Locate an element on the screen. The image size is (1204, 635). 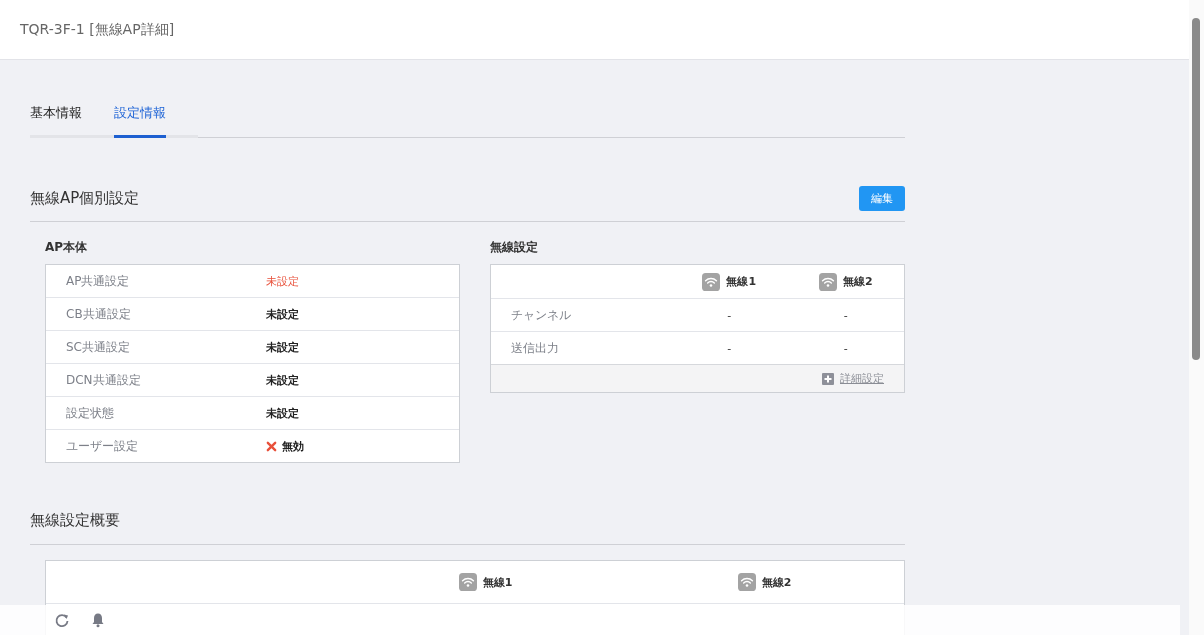
section-title: 無線設定概要 is located at coordinates (75, 520).